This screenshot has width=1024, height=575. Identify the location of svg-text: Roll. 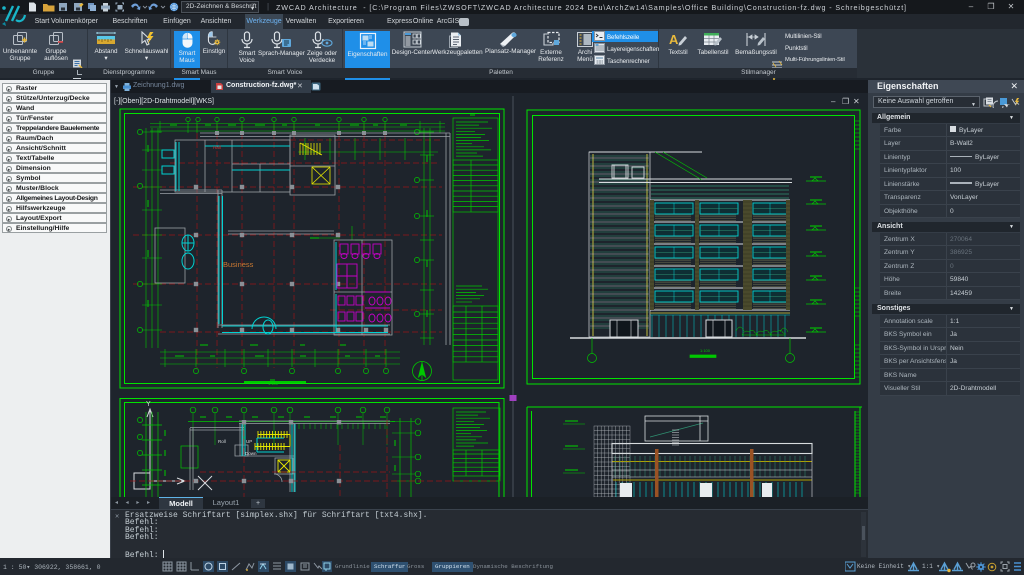
(222, 441).